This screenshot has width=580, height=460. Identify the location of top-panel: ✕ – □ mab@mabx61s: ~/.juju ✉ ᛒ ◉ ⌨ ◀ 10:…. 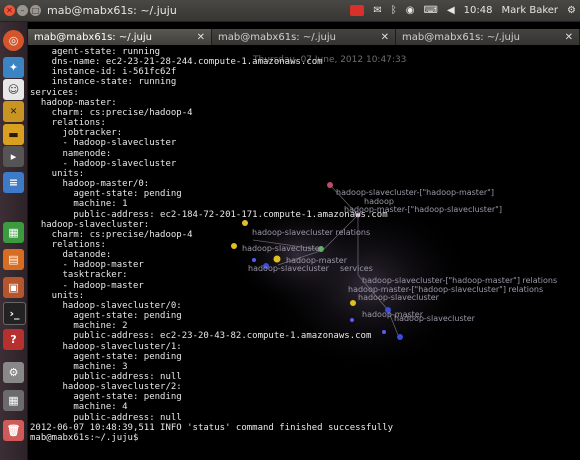
(290, 11).